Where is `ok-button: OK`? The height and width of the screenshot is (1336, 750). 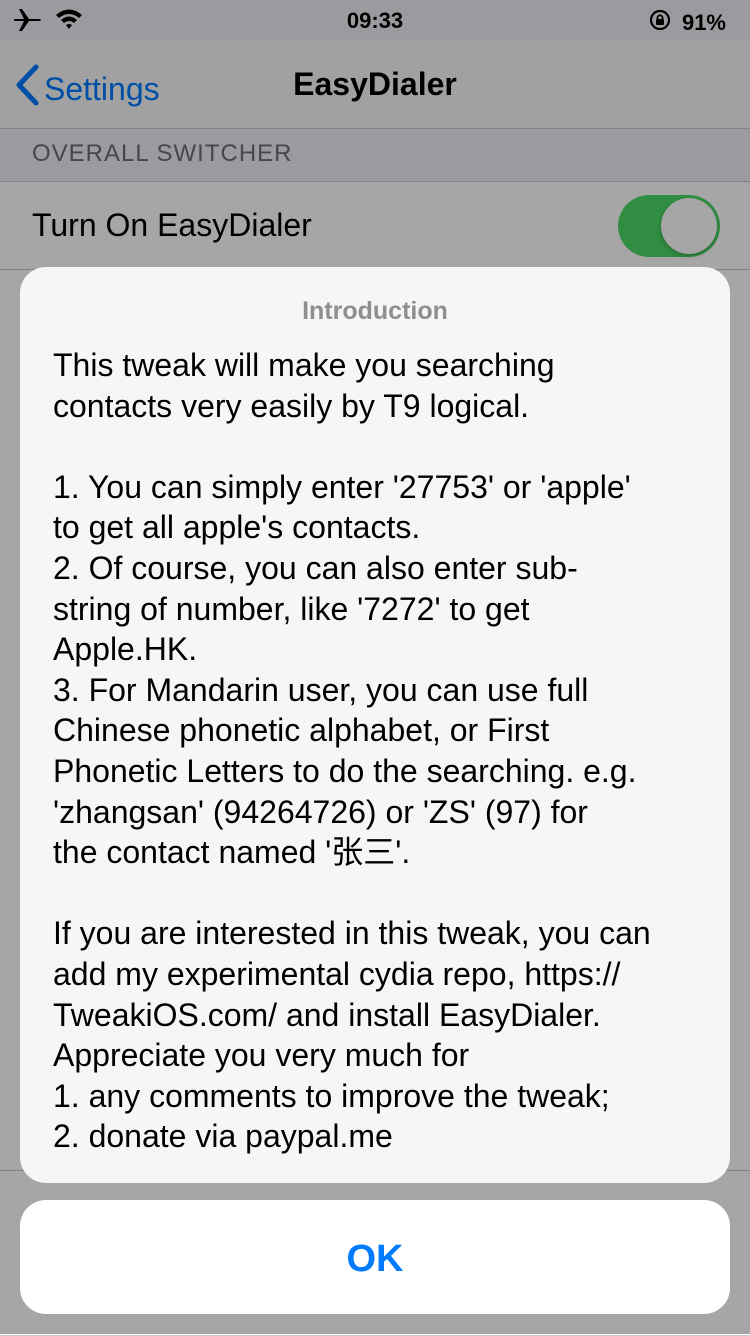 ok-button: OK is located at coordinates (375, 1257).